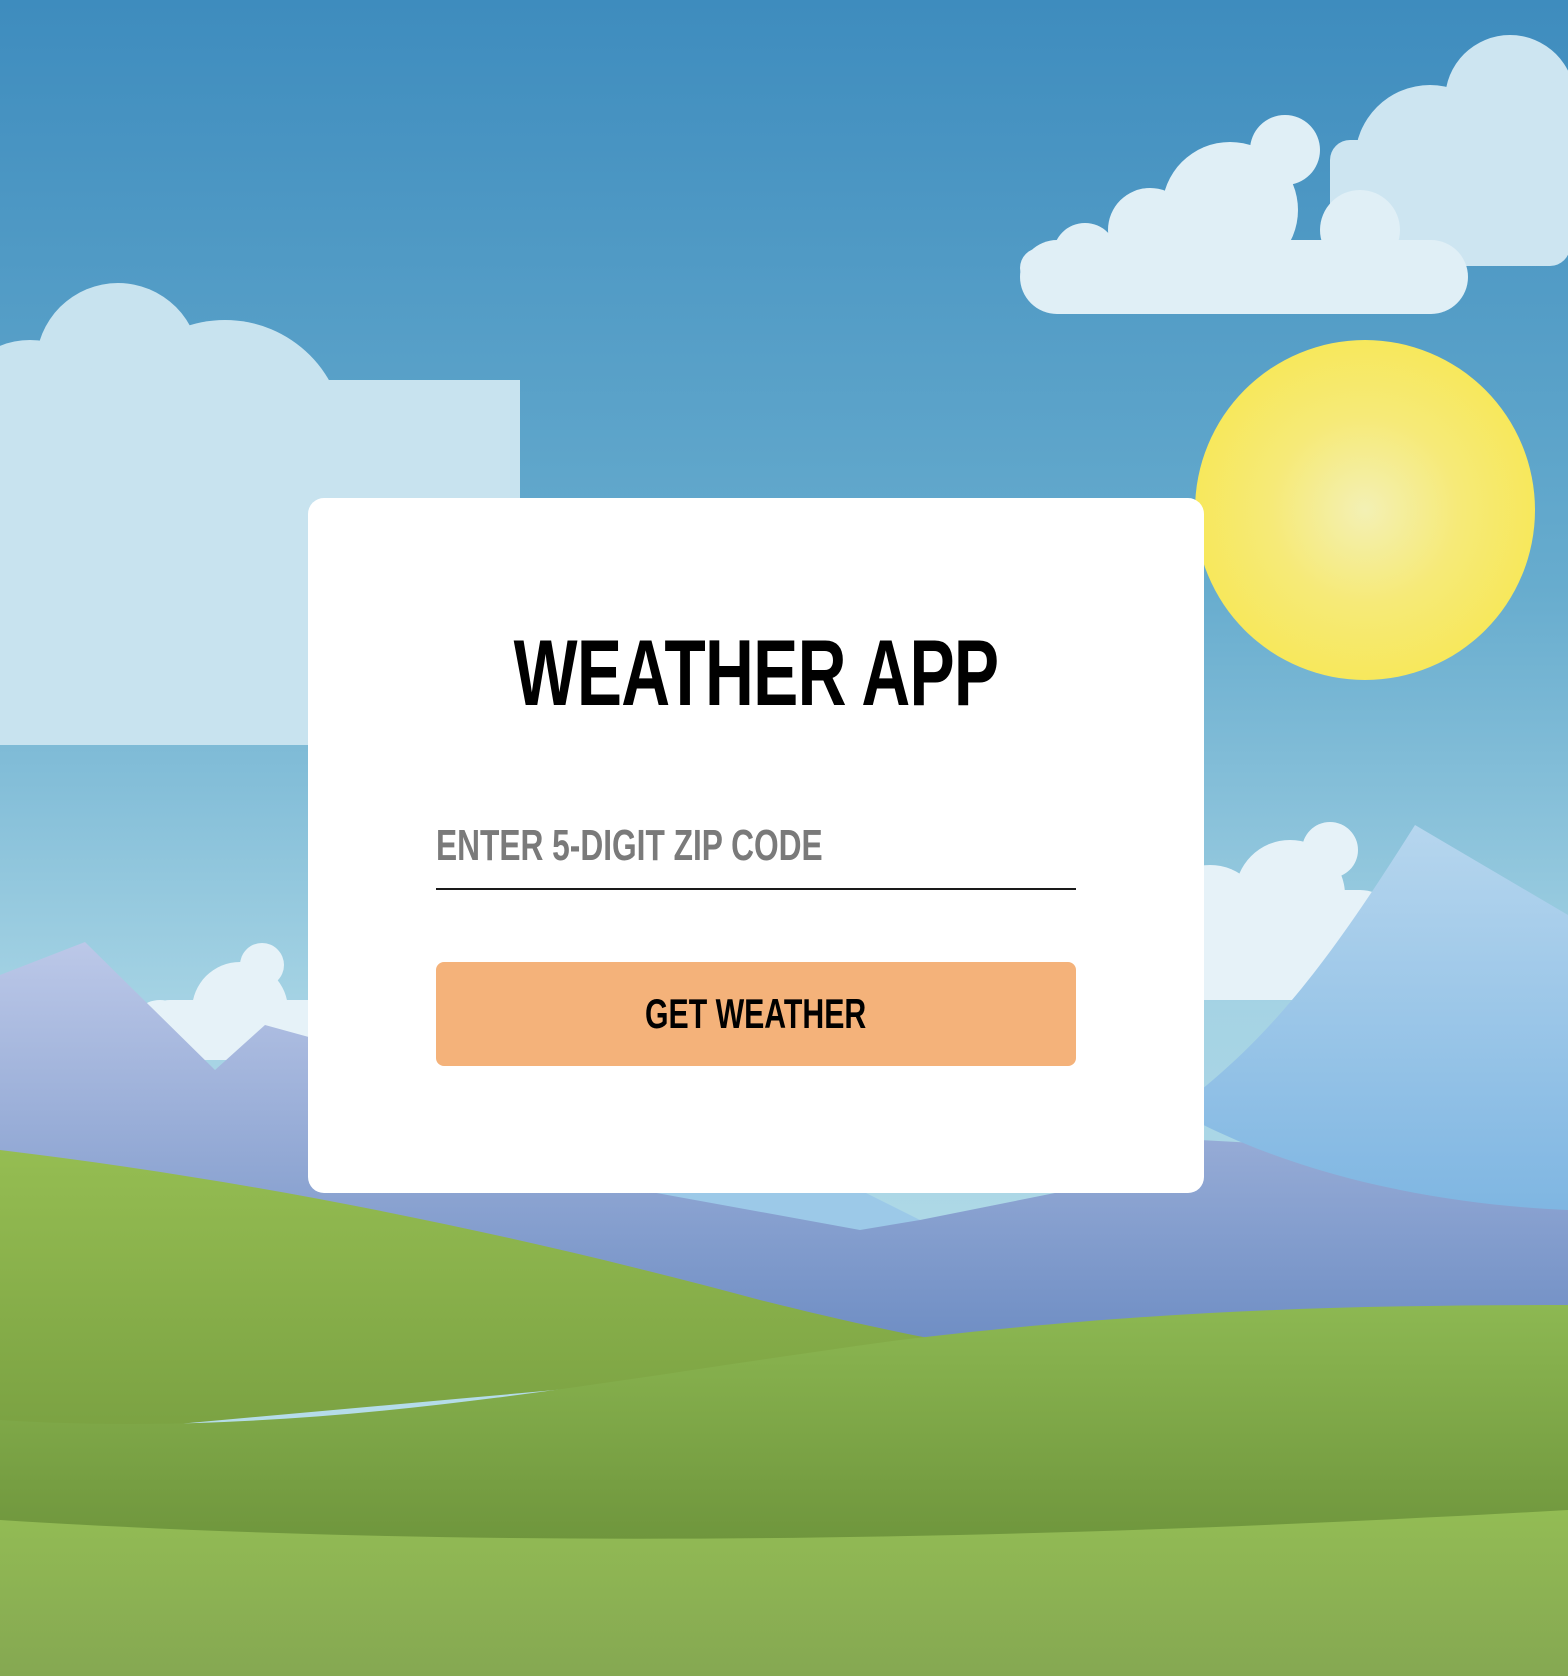  What do you see at coordinates (756, 672) in the screenshot?
I see `app-title: WEATHER APP` at bounding box center [756, 672].